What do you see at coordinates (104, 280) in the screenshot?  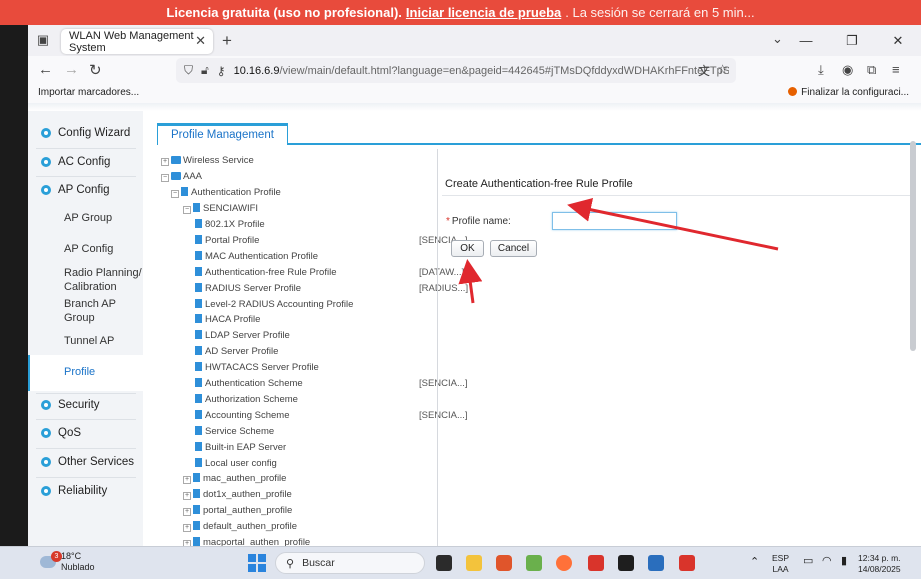 I see `sidebar-sub-radio-planning: Radio Planning/ Calibration` at bounding box center [104, 280].